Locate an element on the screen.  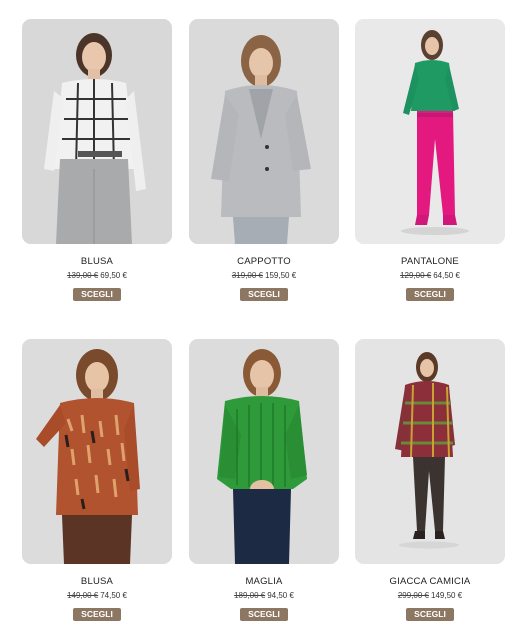
model-grey-coat-image is located at coordinates (264, 131).